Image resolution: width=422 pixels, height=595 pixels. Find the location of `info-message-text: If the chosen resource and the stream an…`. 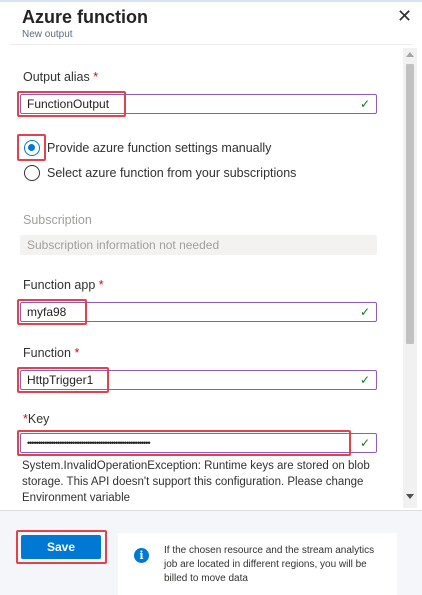

info-message-text: If the chosen resource and the stream an… is located at coordinates (269, 564).